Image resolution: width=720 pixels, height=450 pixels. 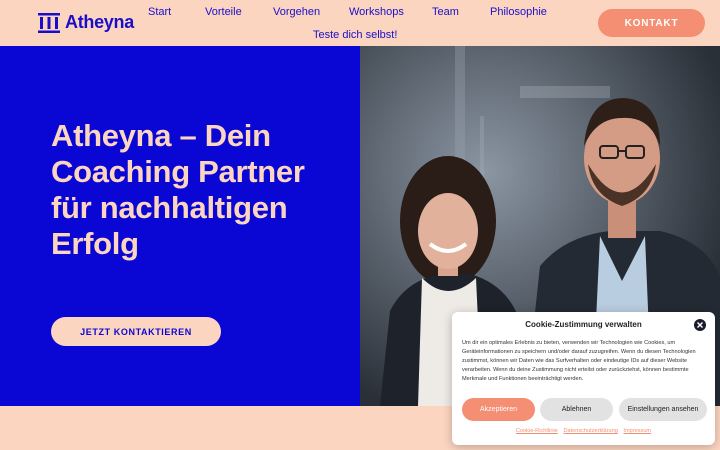 I want to click on nav-vorteile: Vorteile, so click(x=223, y=12).